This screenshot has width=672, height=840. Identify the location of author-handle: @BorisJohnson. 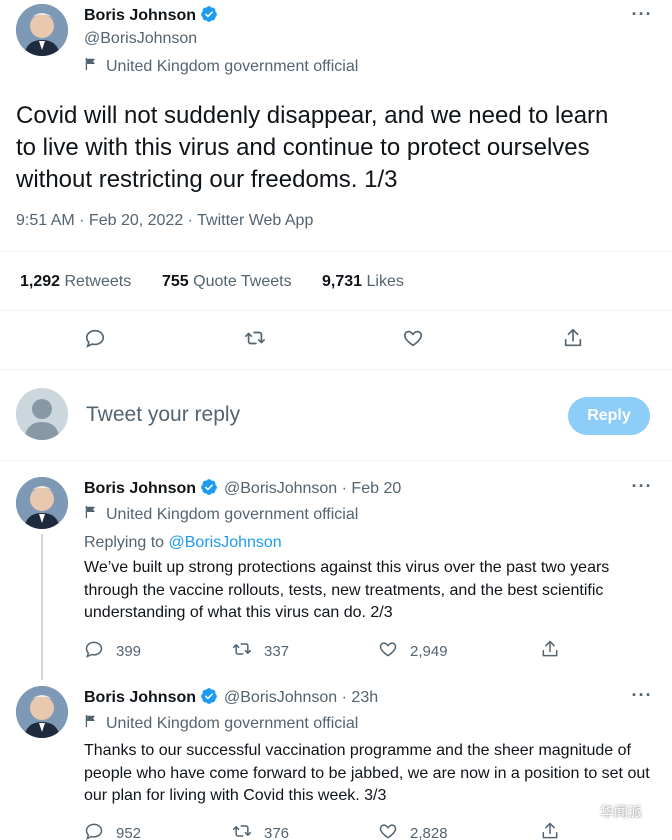
(140, 39).